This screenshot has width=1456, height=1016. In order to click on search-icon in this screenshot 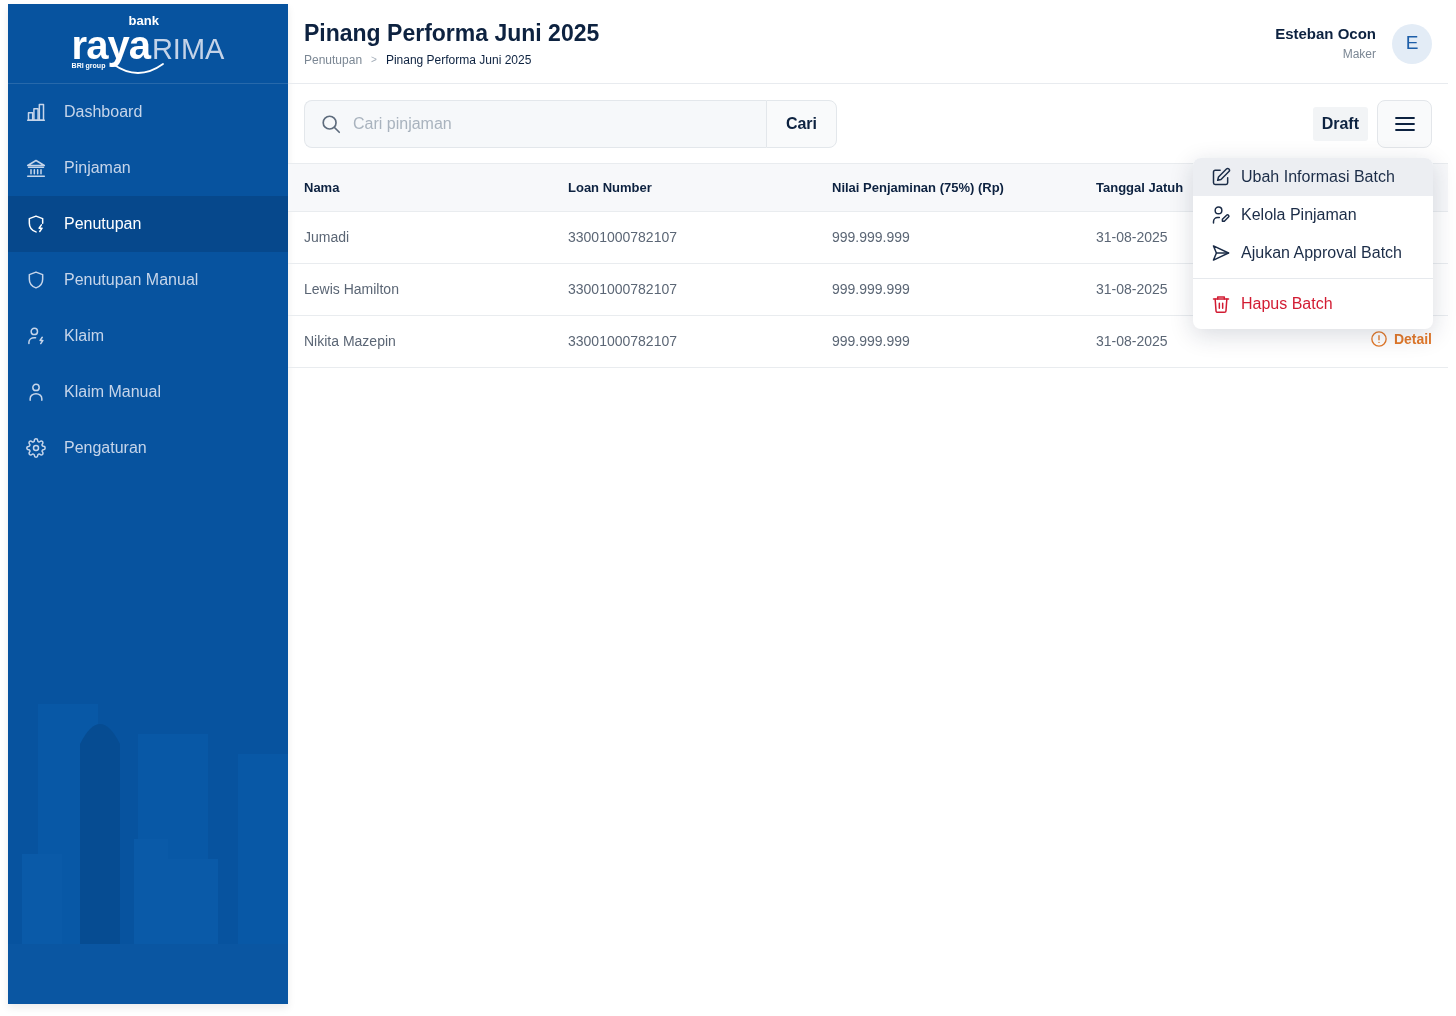, I will do `click(331, 124)`.